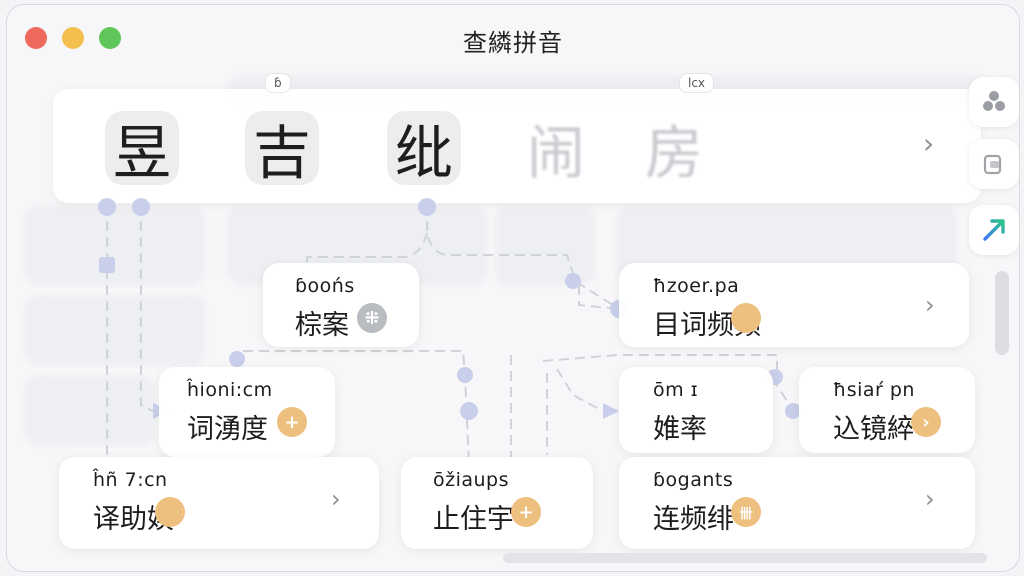 The image size is (1024, 576). What do you see at coordinates (693, 480) in the screenshot?
I see `pinyin-text: ɓogants` at bounding box center [693, 480].